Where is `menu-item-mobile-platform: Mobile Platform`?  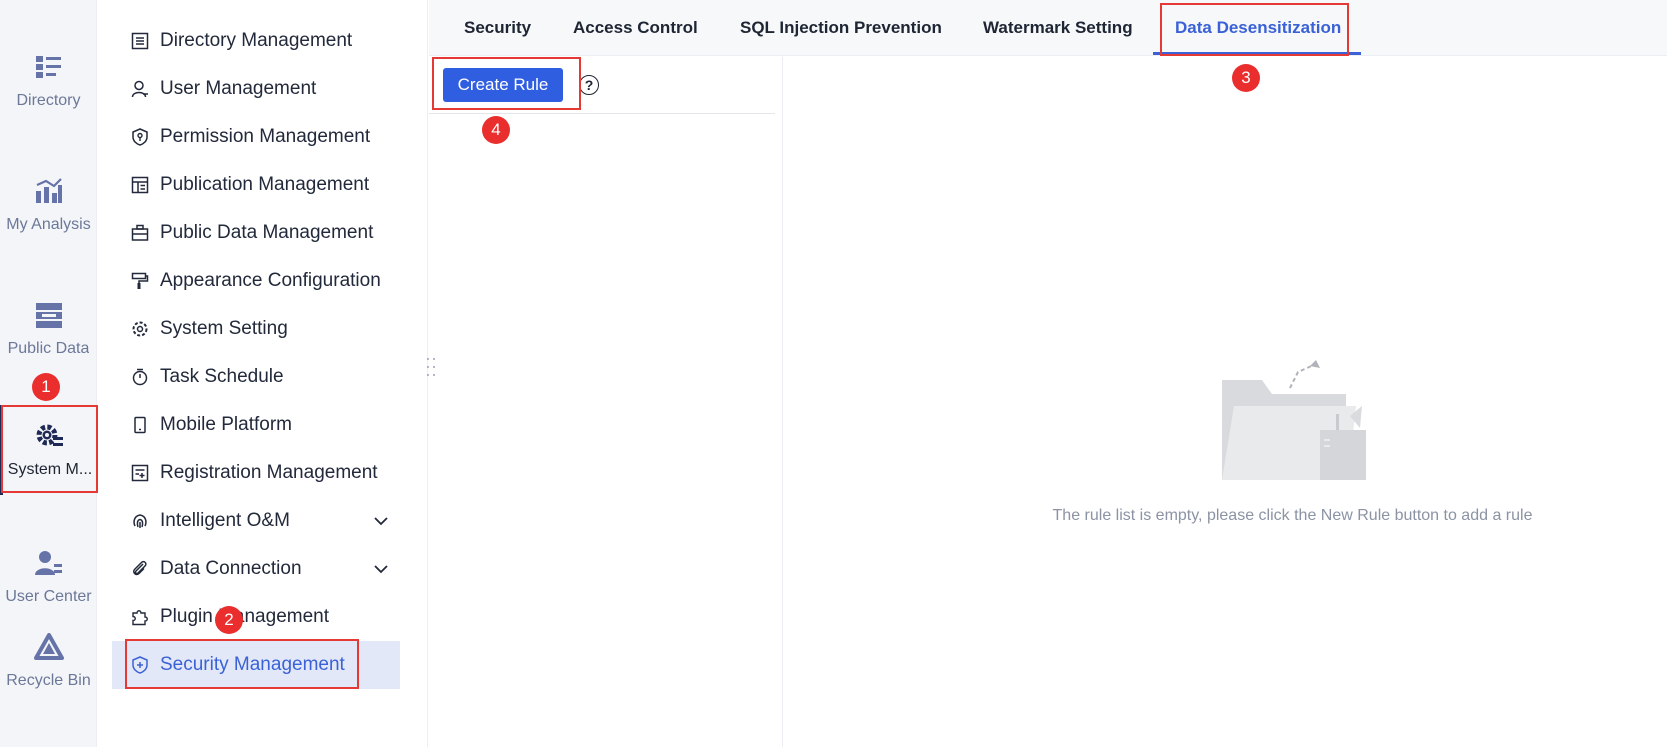 menu-item-mobile-platform: Mobile Platform is located at coordinates (256, 425).